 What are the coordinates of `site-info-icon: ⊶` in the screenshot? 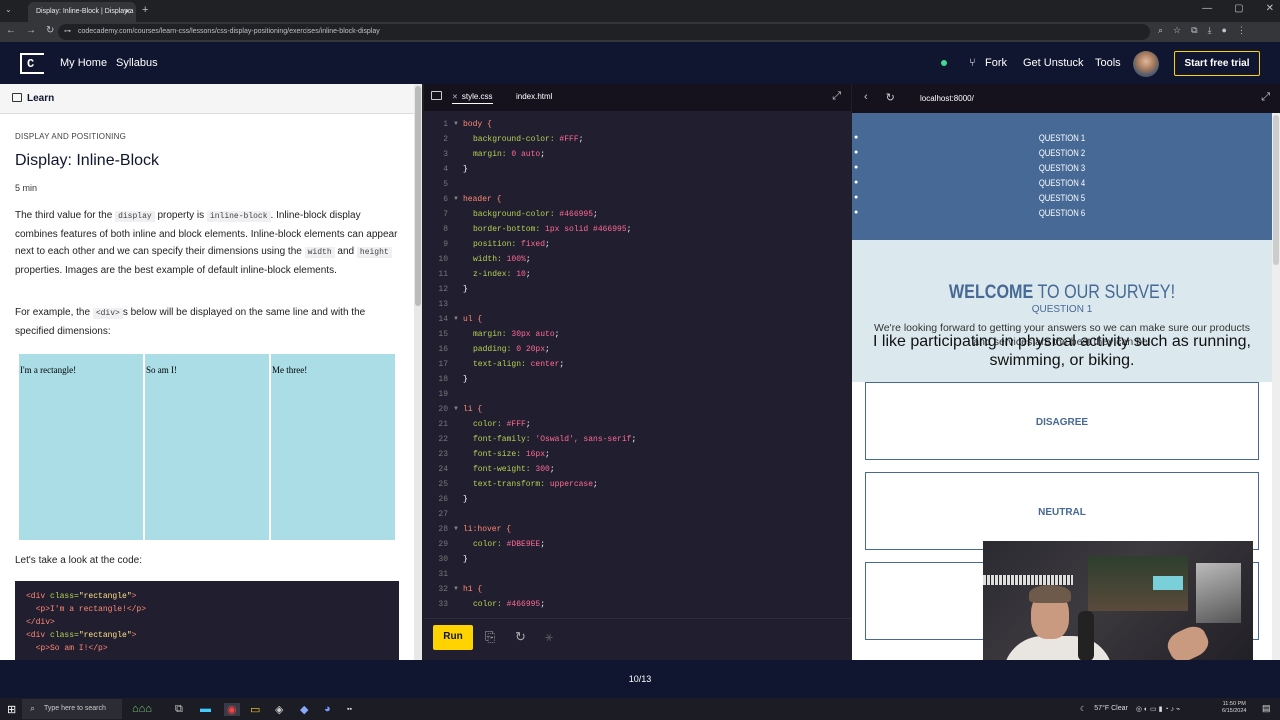 It's located at (67, 31).